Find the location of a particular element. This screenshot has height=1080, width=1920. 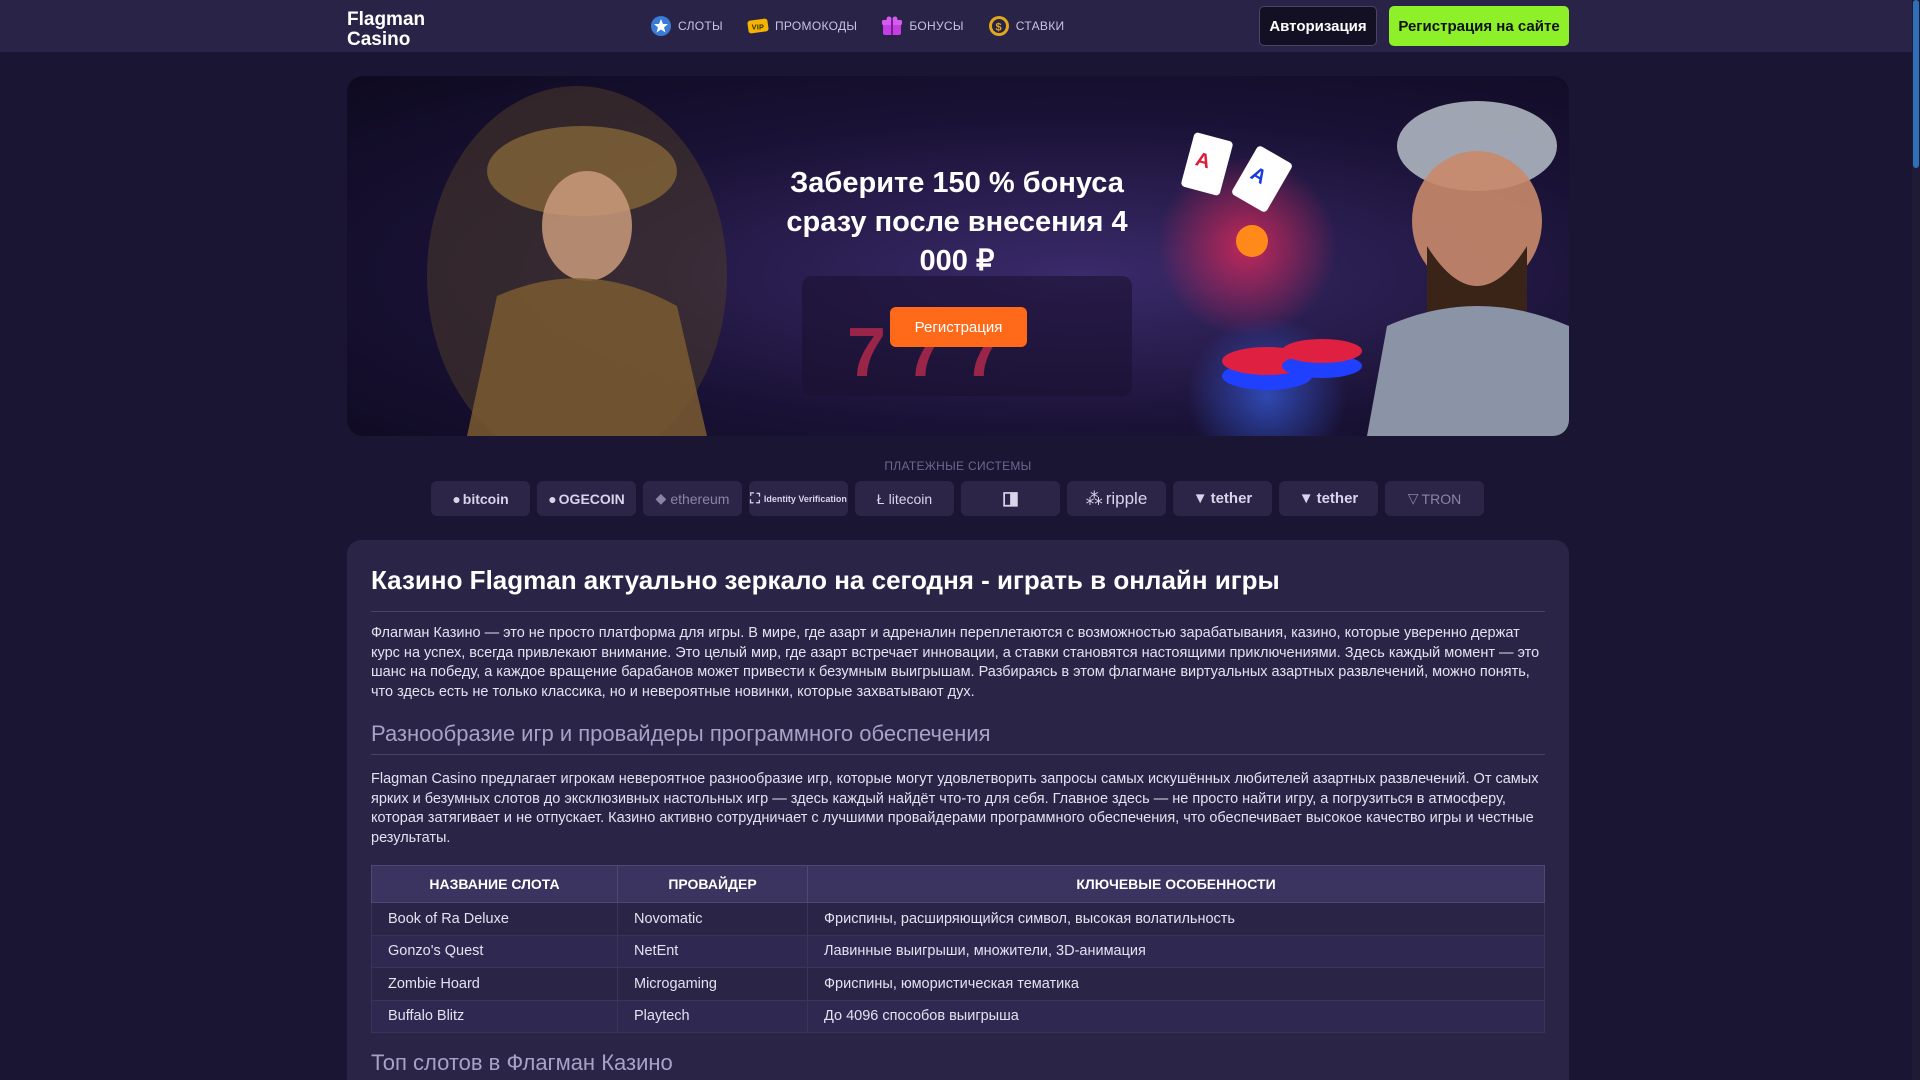

payment-litecoin: Łlitecoin is located at coordinates (904, 498).